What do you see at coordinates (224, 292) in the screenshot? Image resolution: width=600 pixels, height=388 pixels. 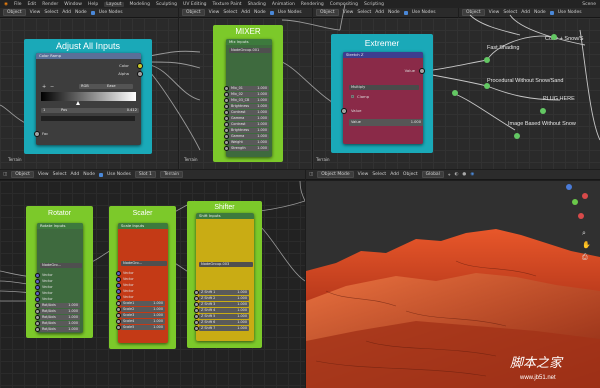 I see `value-field: Z Shift 1 1.000` at bounding box center [224, 292].